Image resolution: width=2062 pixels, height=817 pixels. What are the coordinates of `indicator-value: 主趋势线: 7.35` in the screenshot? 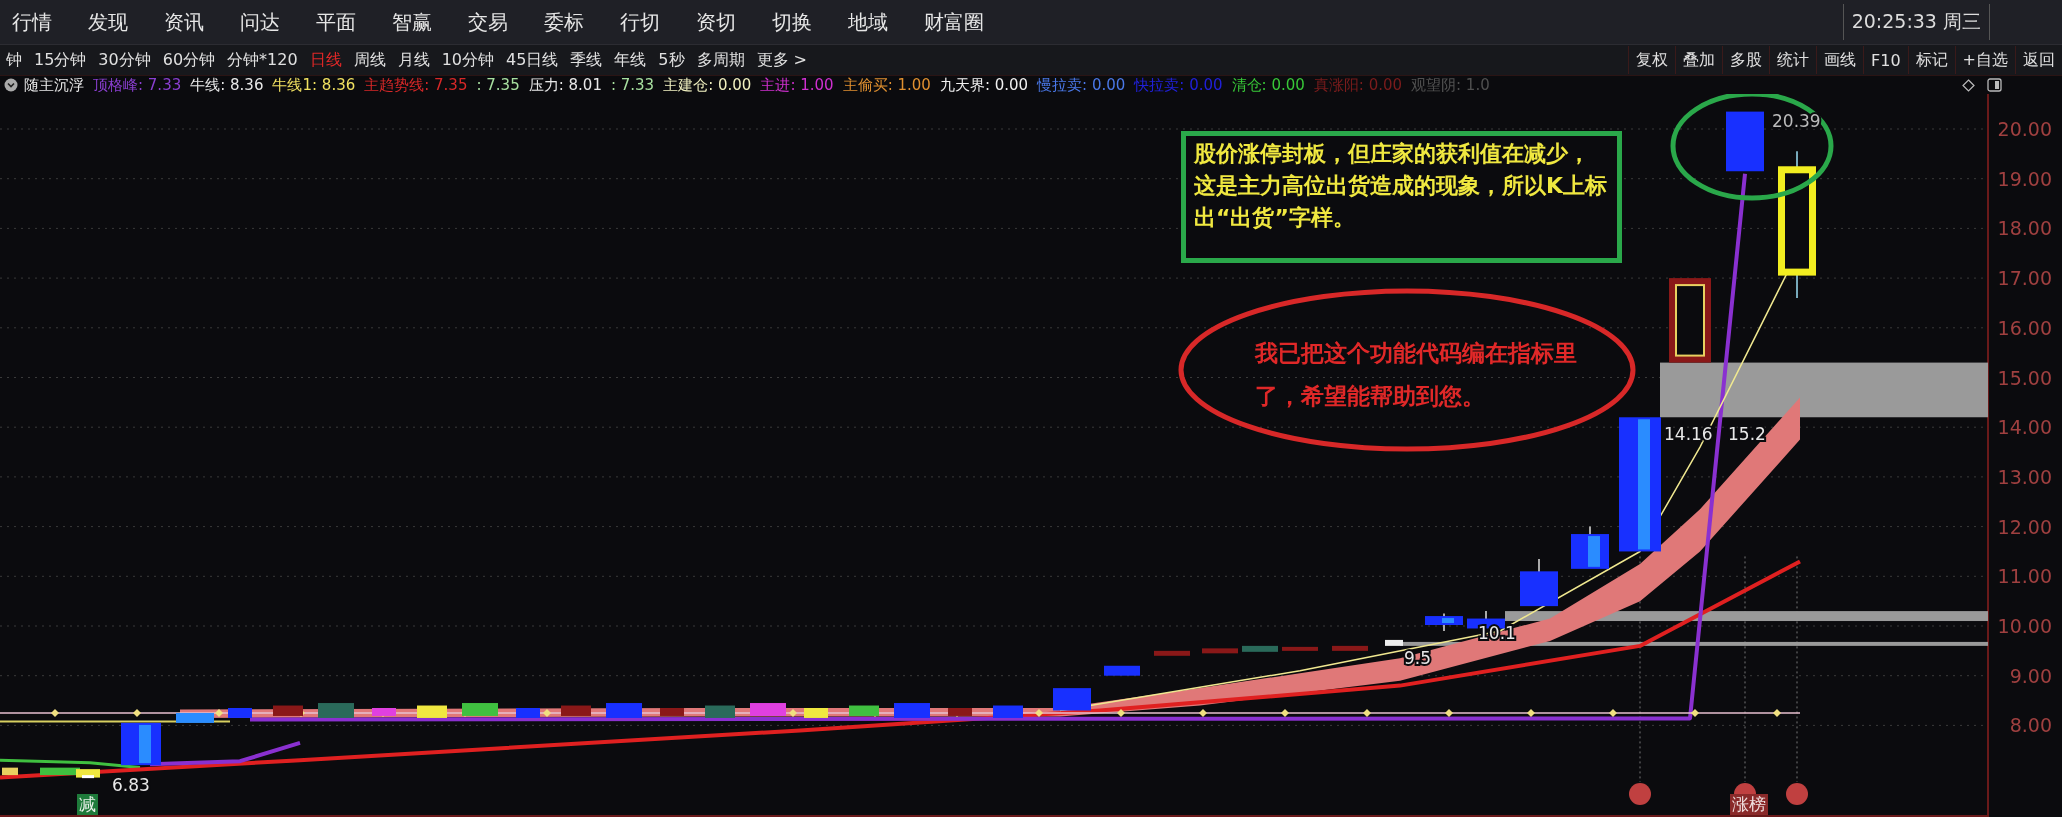 It's located at (416, 85).